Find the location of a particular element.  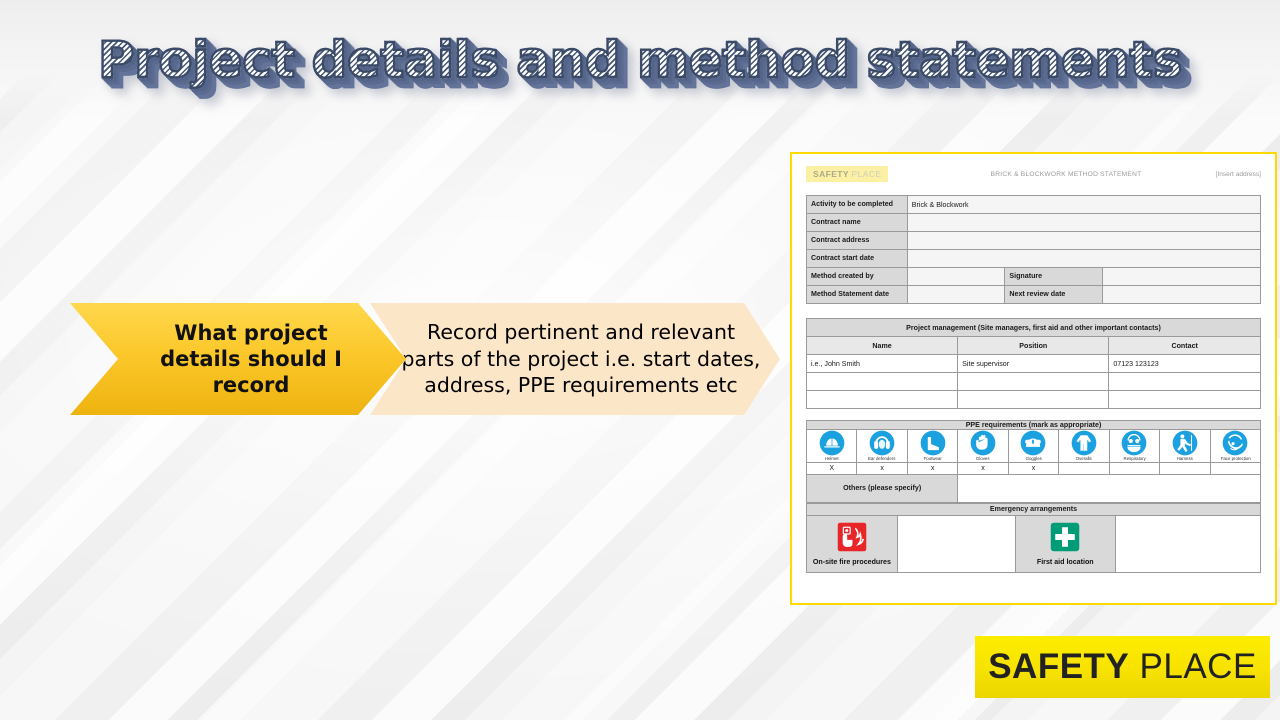

table-row: Contract name is located at coordinates (1034, 222).